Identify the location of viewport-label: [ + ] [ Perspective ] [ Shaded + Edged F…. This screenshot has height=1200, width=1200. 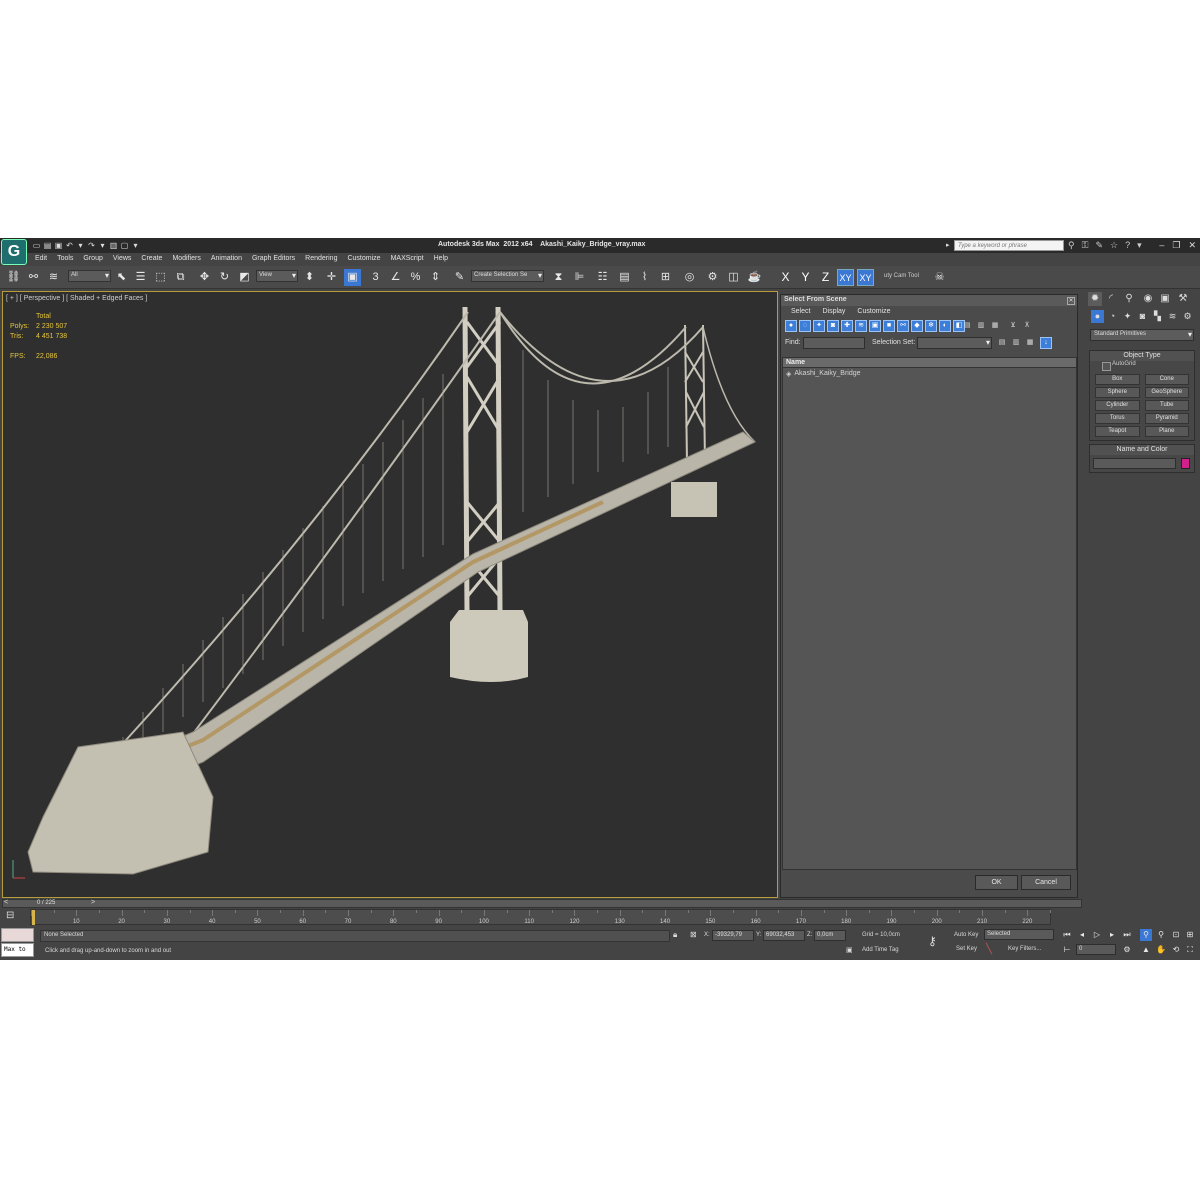
(76, 298).